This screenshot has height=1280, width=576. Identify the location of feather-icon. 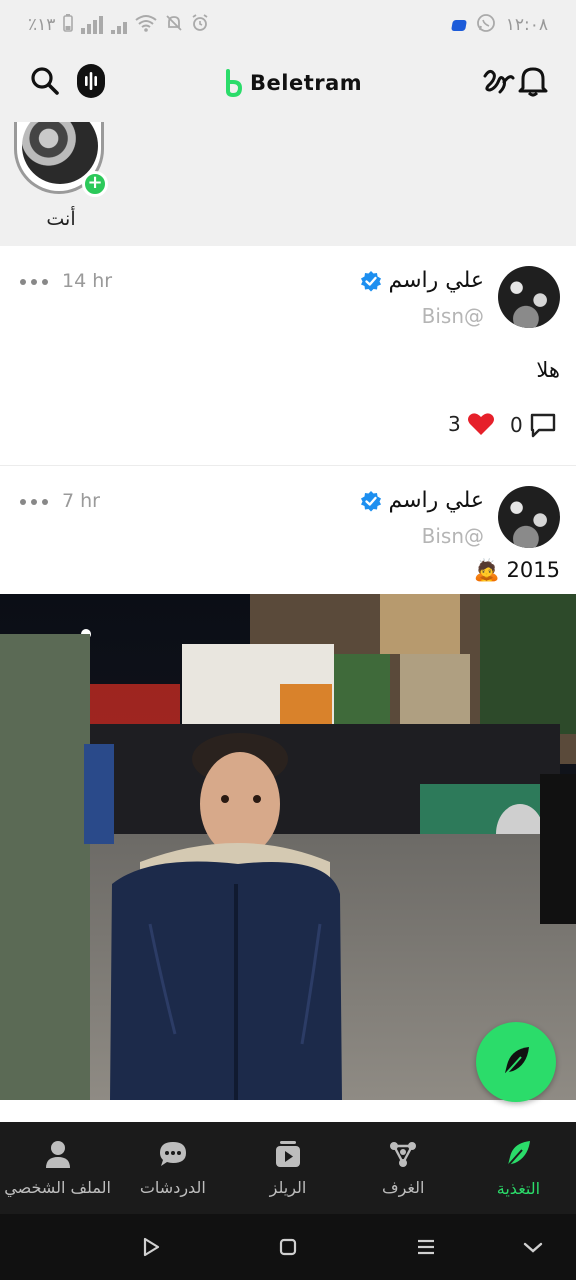
(515, 1062).